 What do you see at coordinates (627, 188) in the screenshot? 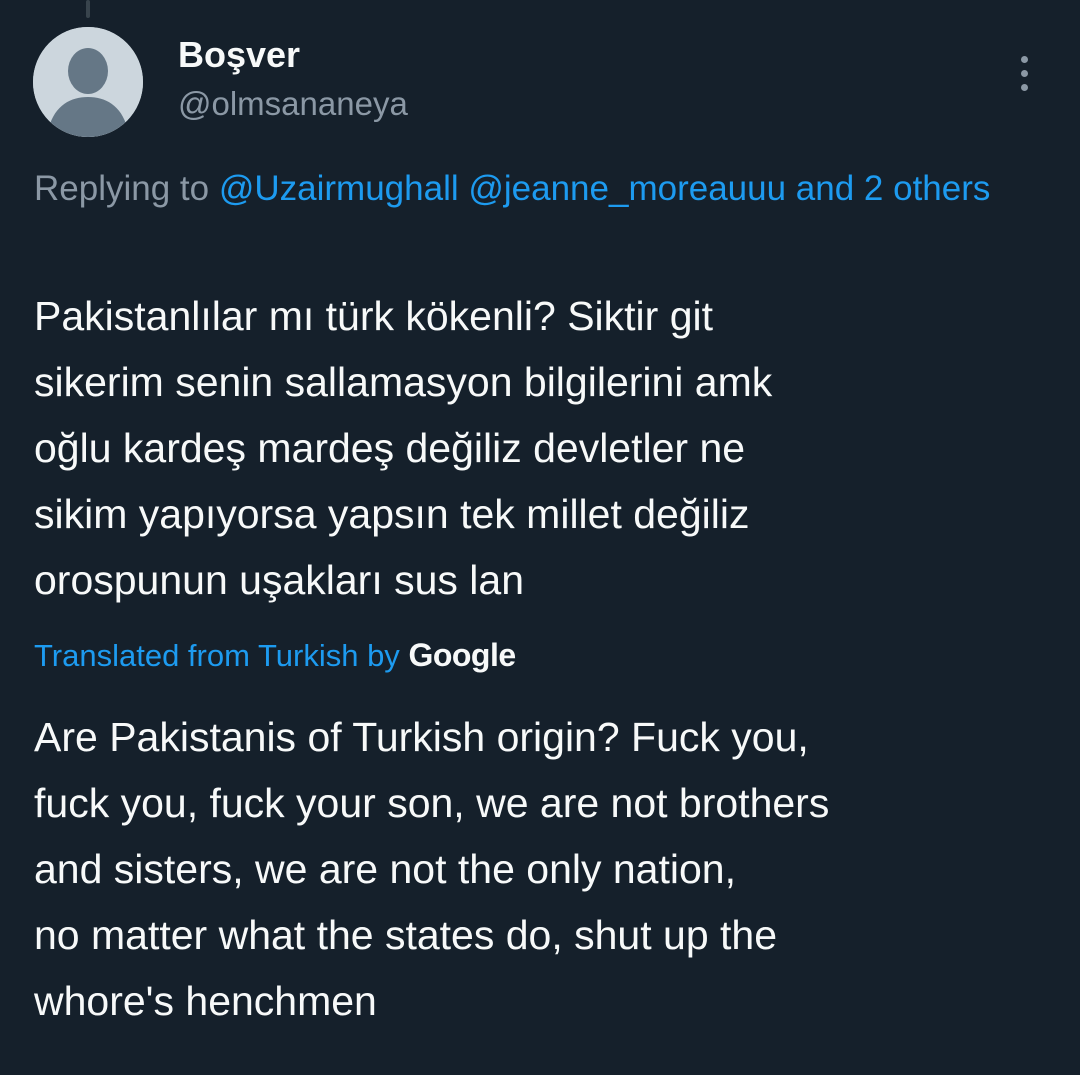
I see `mention-link: @jeanne_moreauuu` at bounding box center [627, 188].